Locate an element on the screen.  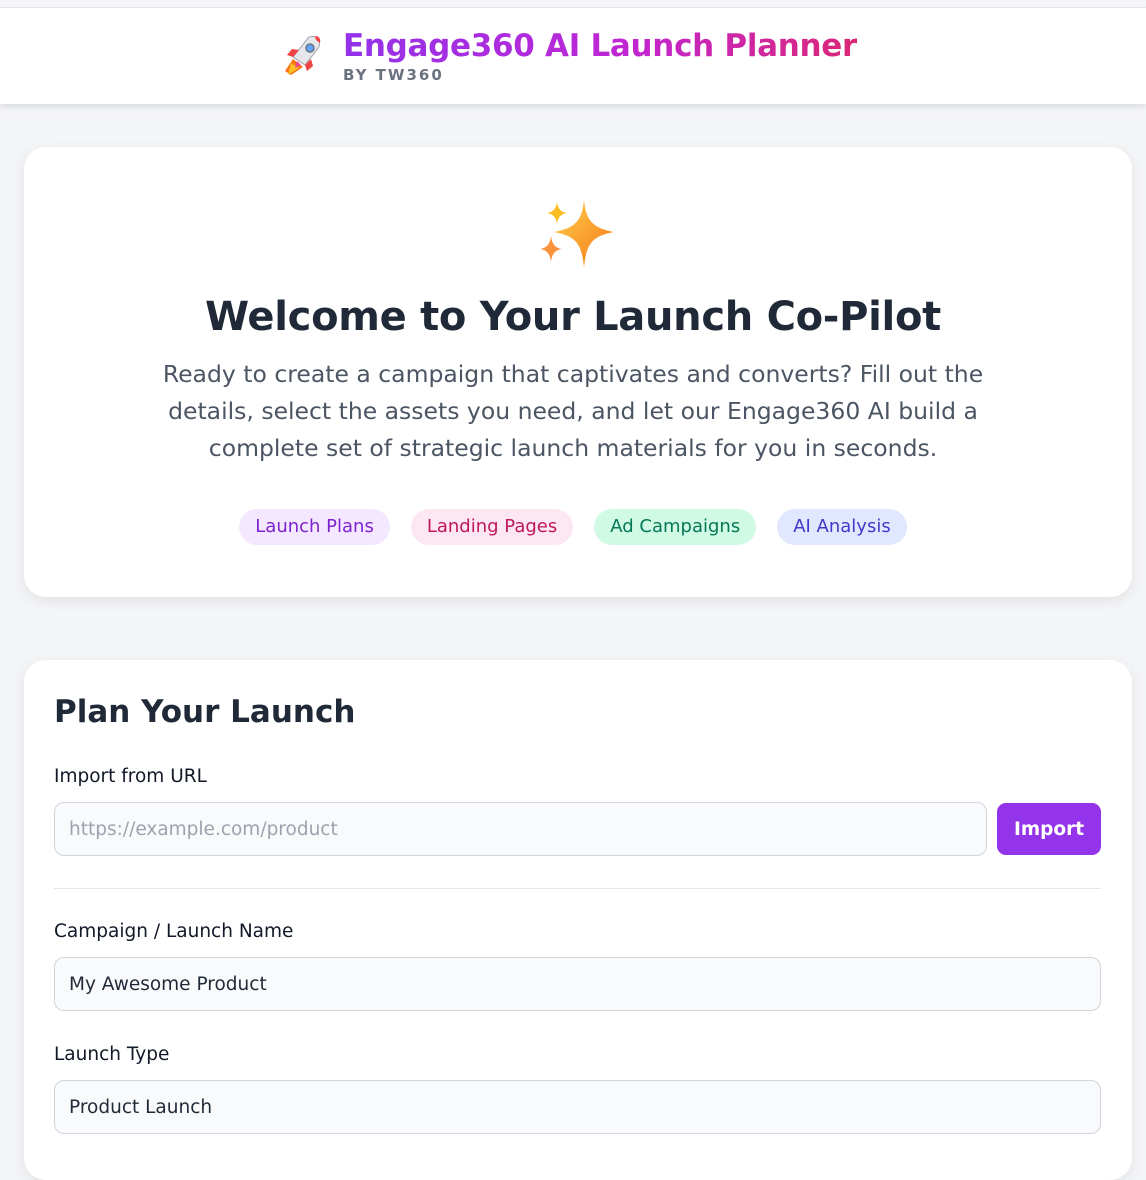
divider is located at coordinates (577, 888).